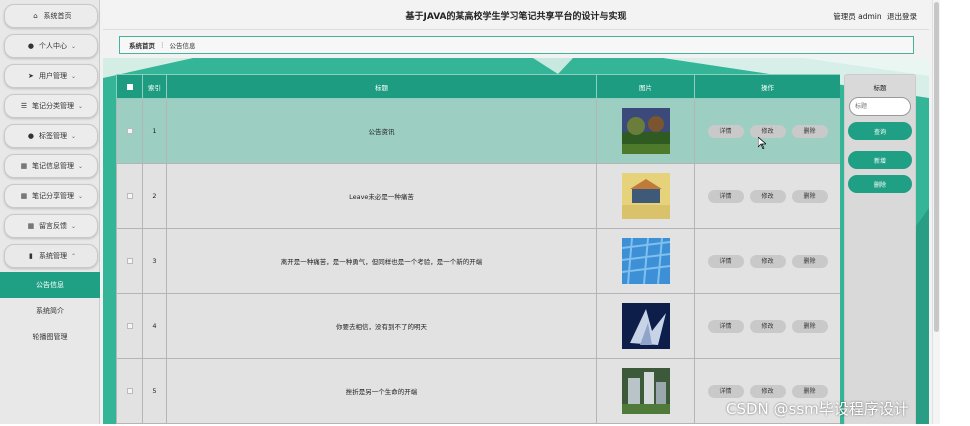 This screenshot has width=970, height=426. I want to click on sidebar-item-feedback: ▦ 留言反馈 ⌄, so click(51, 226).